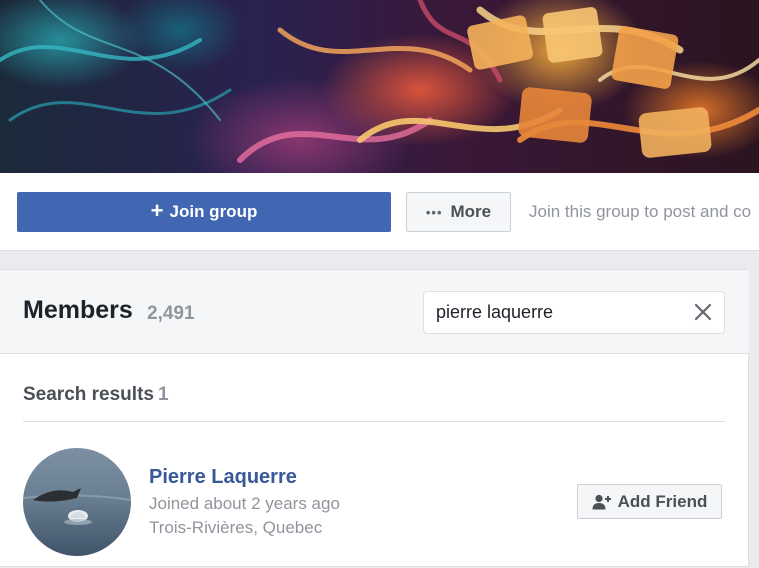  I want to click on avatar, so click(77, 502).